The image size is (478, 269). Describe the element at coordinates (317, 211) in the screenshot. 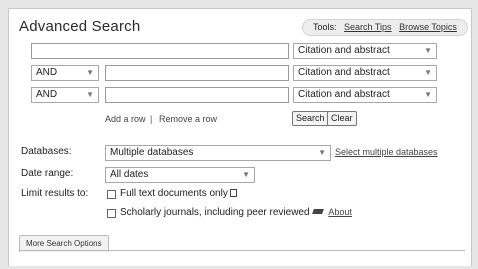

I see `pencil-icon` at that location.